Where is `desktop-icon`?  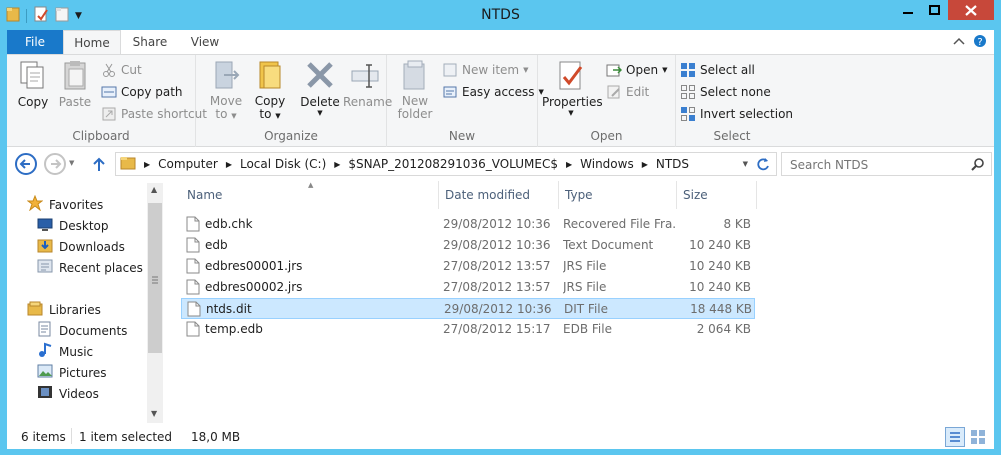
desktop-icon is located at coordinates (45, 225).